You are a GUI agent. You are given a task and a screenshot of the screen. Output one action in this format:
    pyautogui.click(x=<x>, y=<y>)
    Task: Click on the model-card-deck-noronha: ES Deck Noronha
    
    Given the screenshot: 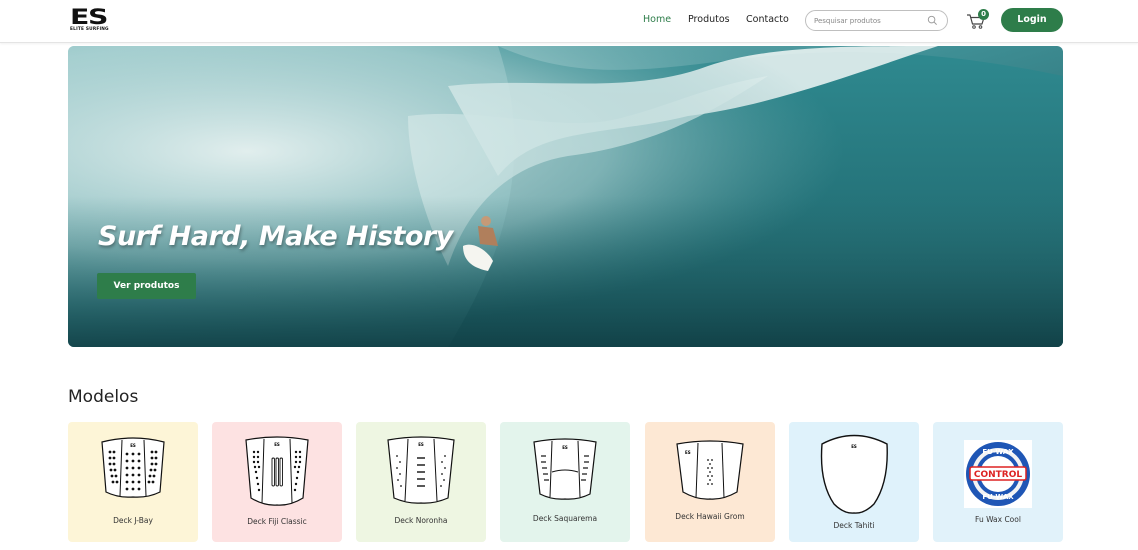 What is the action you would take?
    pyautogui.click(x=421, y=482)
    